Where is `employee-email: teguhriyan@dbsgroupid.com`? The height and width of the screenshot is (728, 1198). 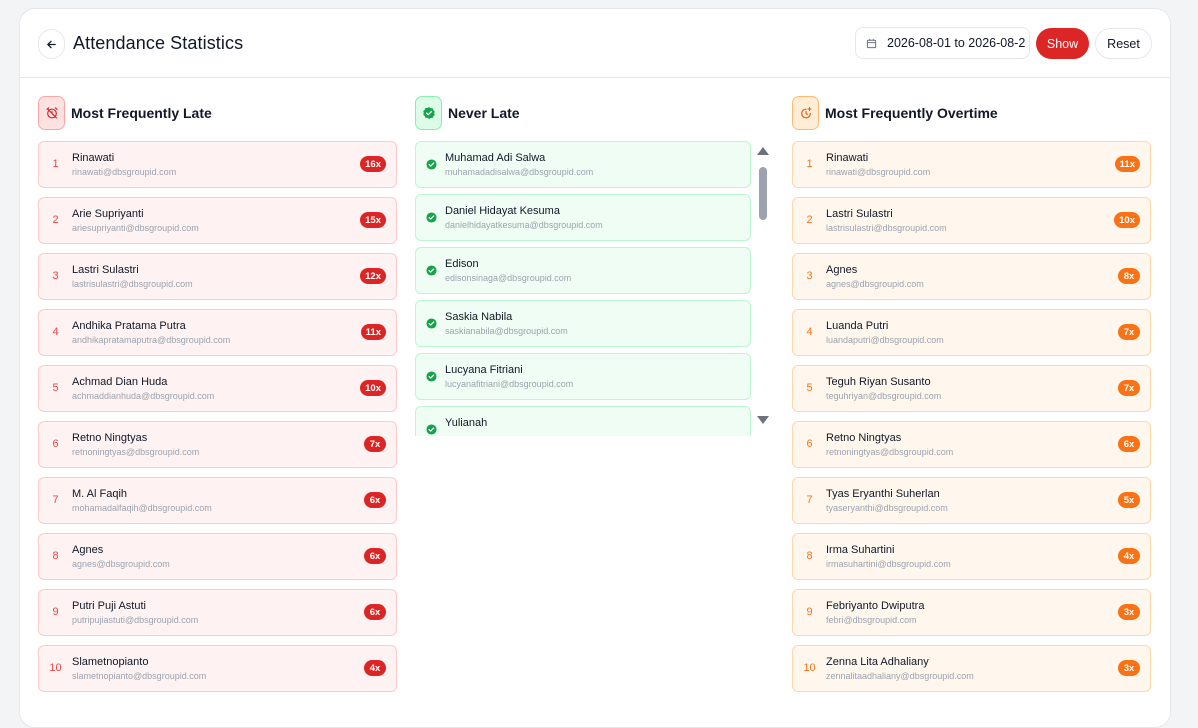
employee-email: teguhriyan@dbsgroupid.com is located at coordinates (884, 396).